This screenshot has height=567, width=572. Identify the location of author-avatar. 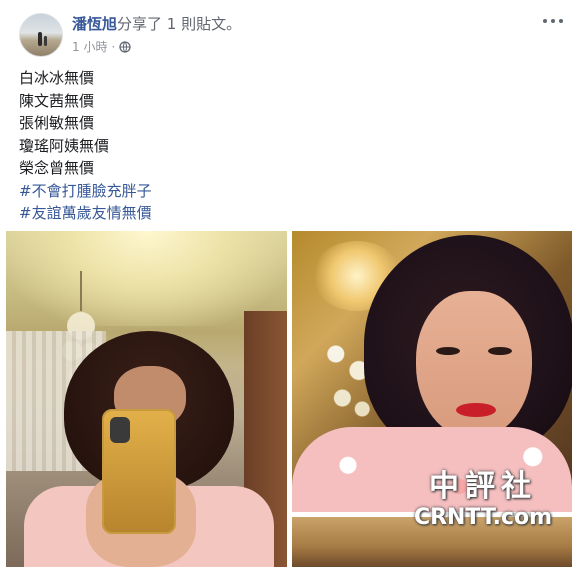
(41, 35).